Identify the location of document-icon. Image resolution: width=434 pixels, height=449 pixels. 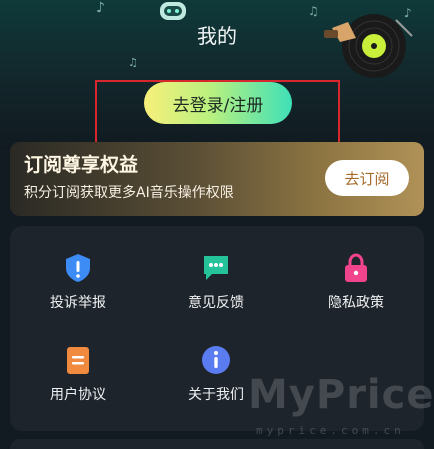
(78, 360).